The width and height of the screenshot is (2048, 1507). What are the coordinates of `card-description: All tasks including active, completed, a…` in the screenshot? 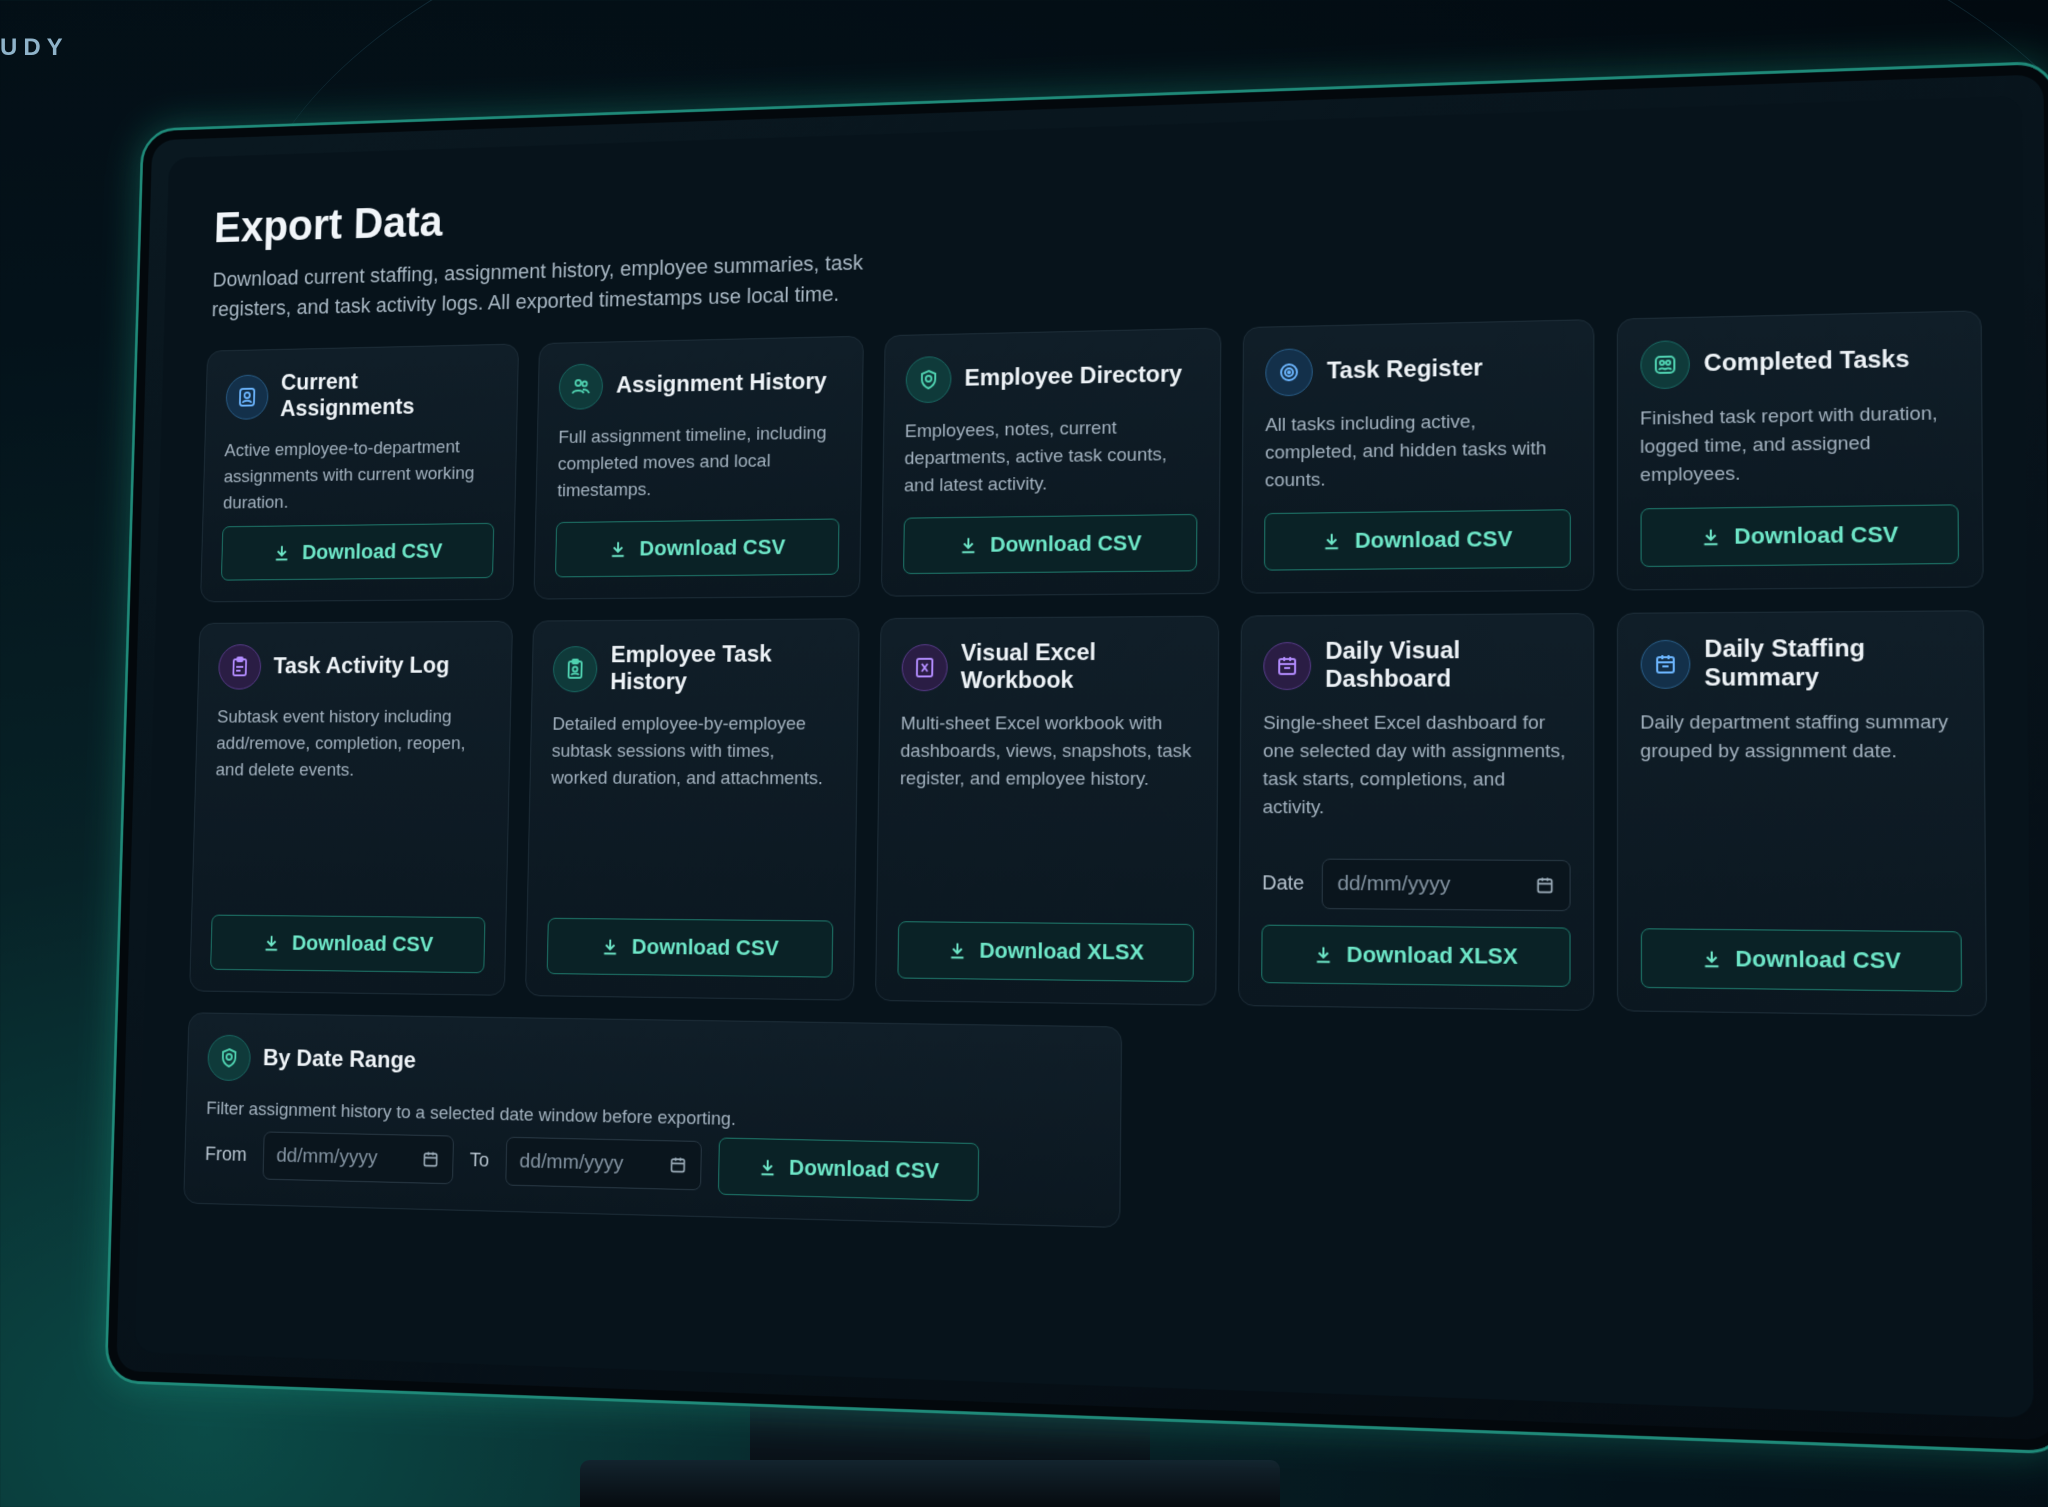 It's located at (1405, 451).